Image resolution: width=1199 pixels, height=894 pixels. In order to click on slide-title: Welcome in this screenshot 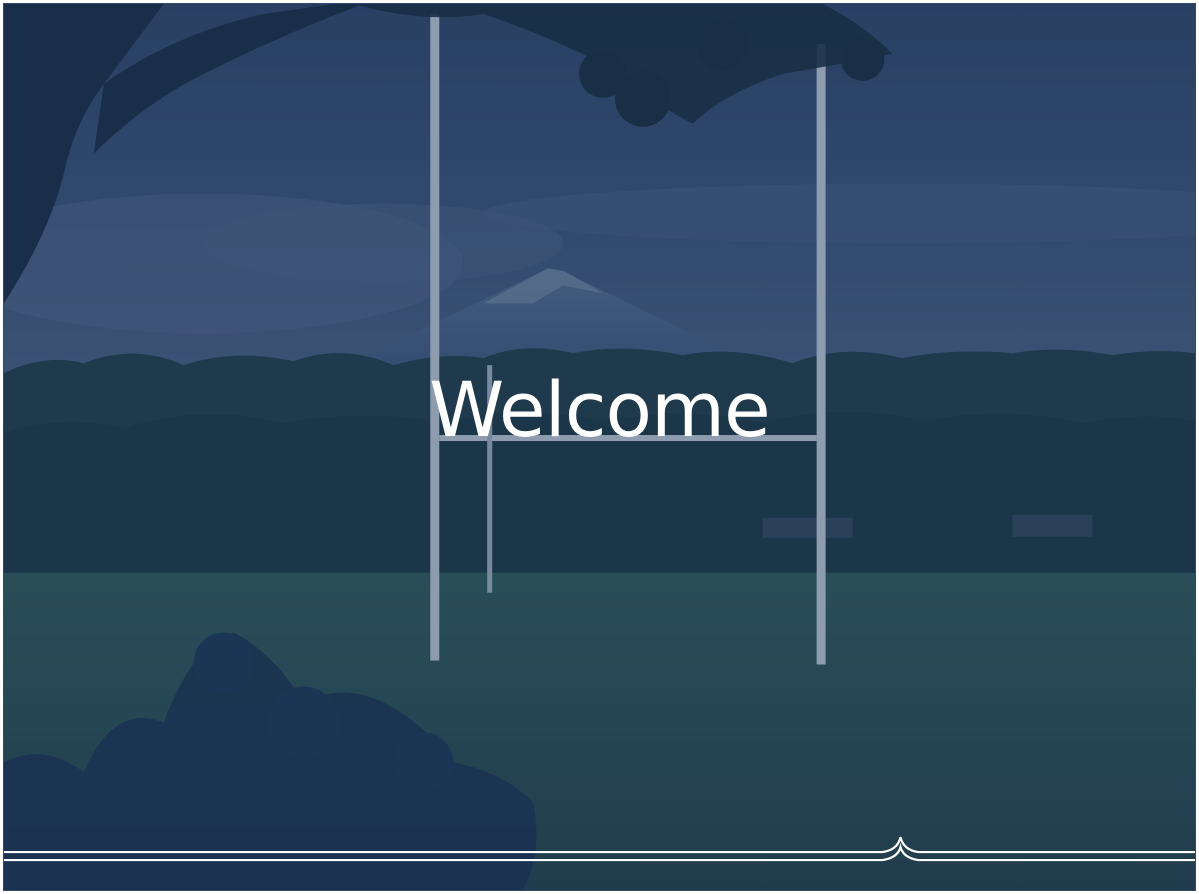, I will do `click(600, 409)`.